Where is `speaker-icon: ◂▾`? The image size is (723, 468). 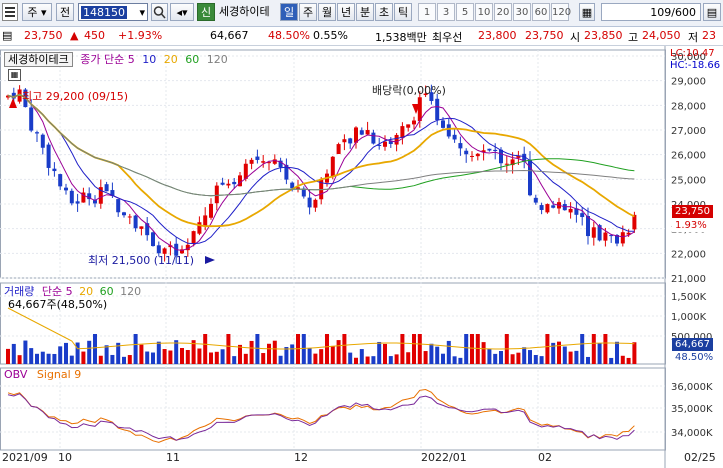 speaker-icon: ◂▾ is located at coordinates (182, 12).